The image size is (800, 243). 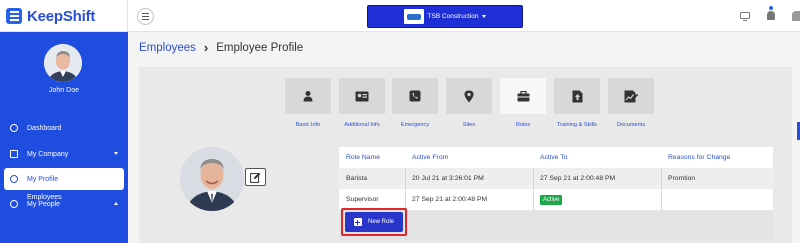 I want to click on edit-icon, so click(x=255, y=177).